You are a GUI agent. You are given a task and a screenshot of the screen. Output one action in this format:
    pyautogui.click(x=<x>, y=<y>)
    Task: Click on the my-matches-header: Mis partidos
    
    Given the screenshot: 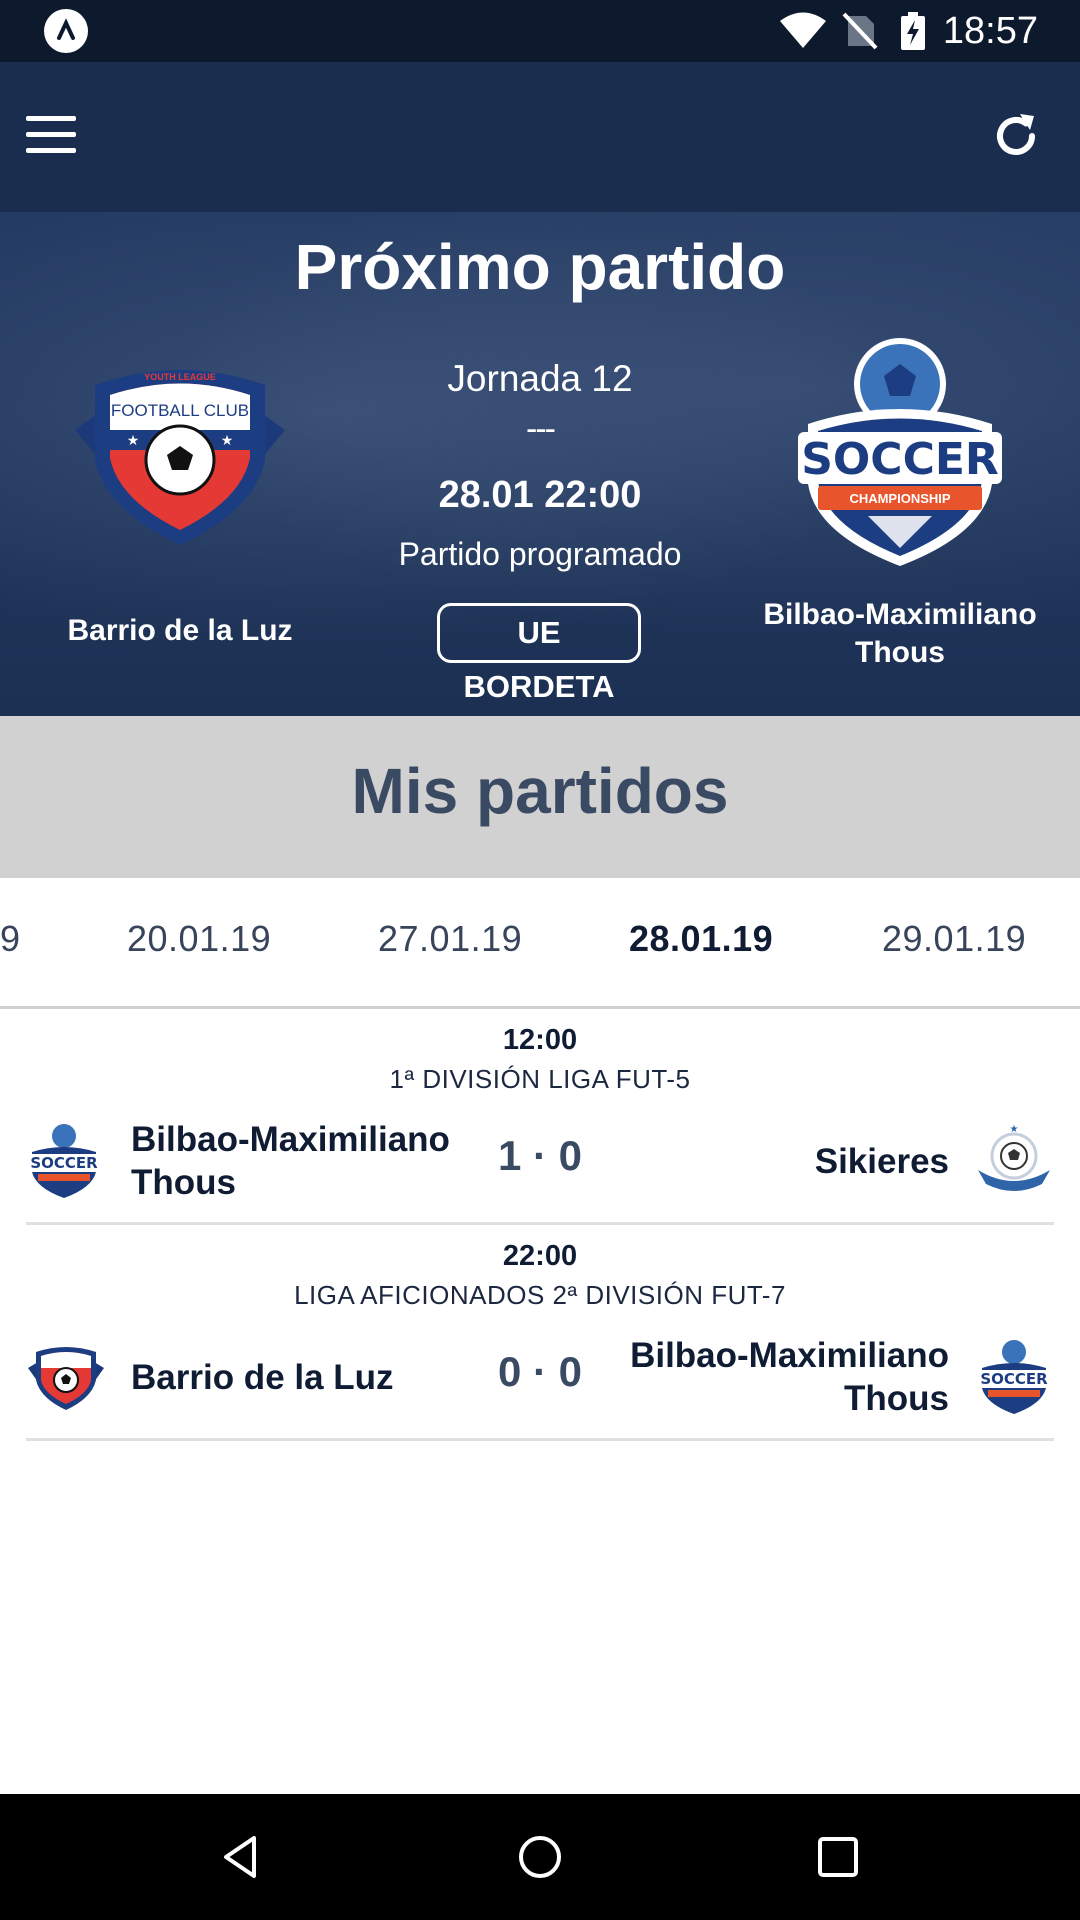 What is the action you would take?
    pyautogui.click(x=540, y=797)
    